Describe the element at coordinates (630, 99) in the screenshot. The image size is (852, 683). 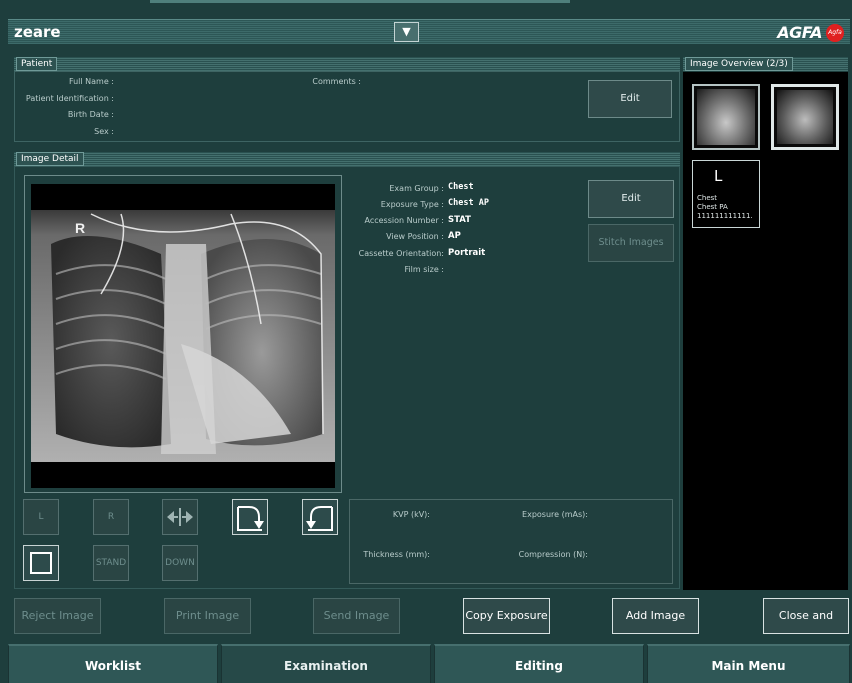
I see `patient-edit-button: Edit` at that location.